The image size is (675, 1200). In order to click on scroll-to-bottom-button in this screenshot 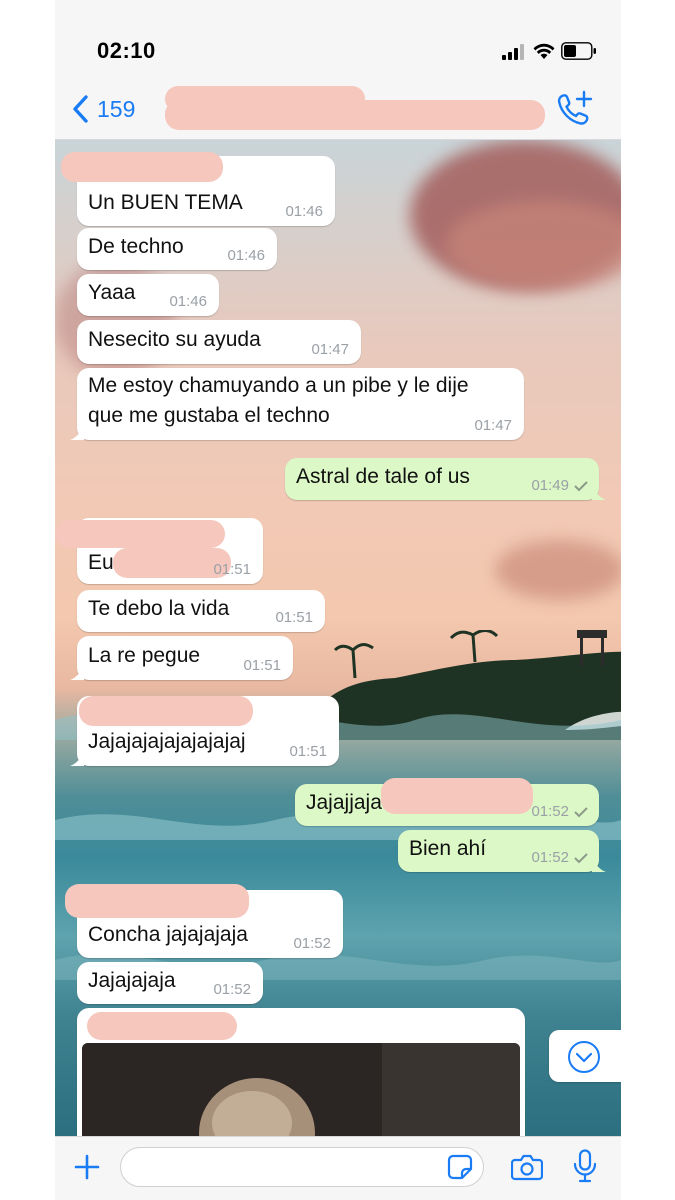, I will do `click(585, 1056)`.